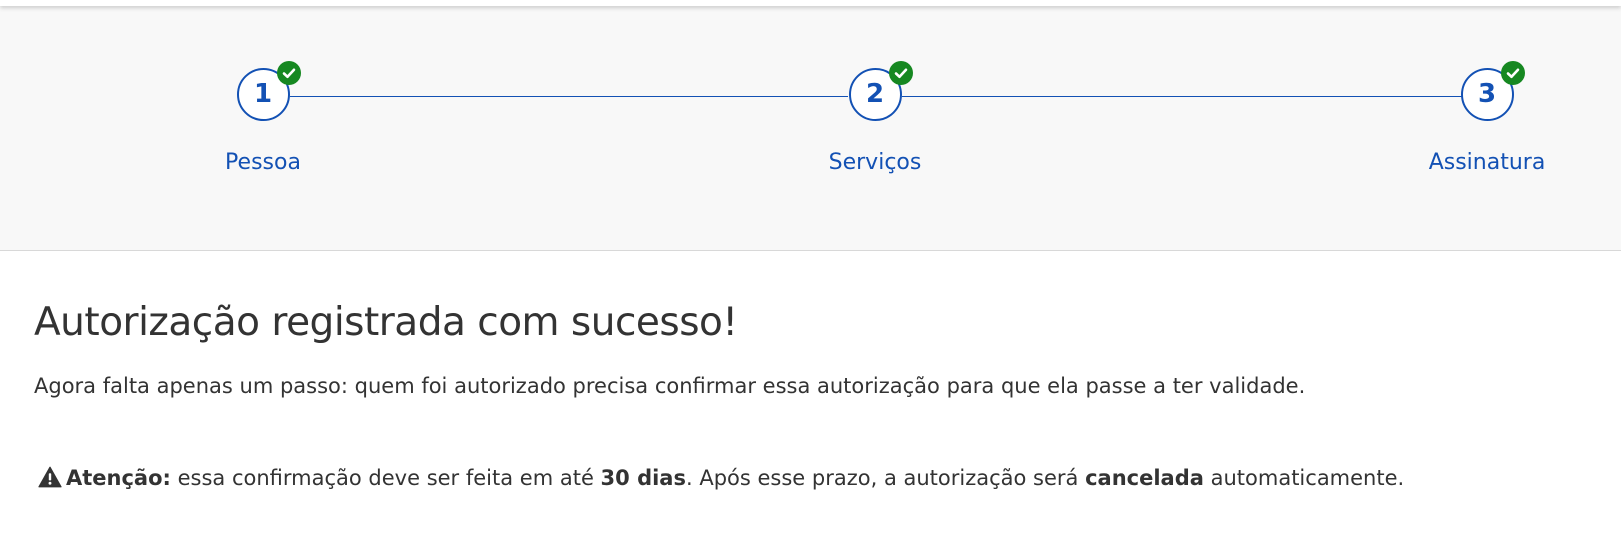  Describe the element at coordinates (263, 94) in the screenshot. I see `step-number: 1` at that location.